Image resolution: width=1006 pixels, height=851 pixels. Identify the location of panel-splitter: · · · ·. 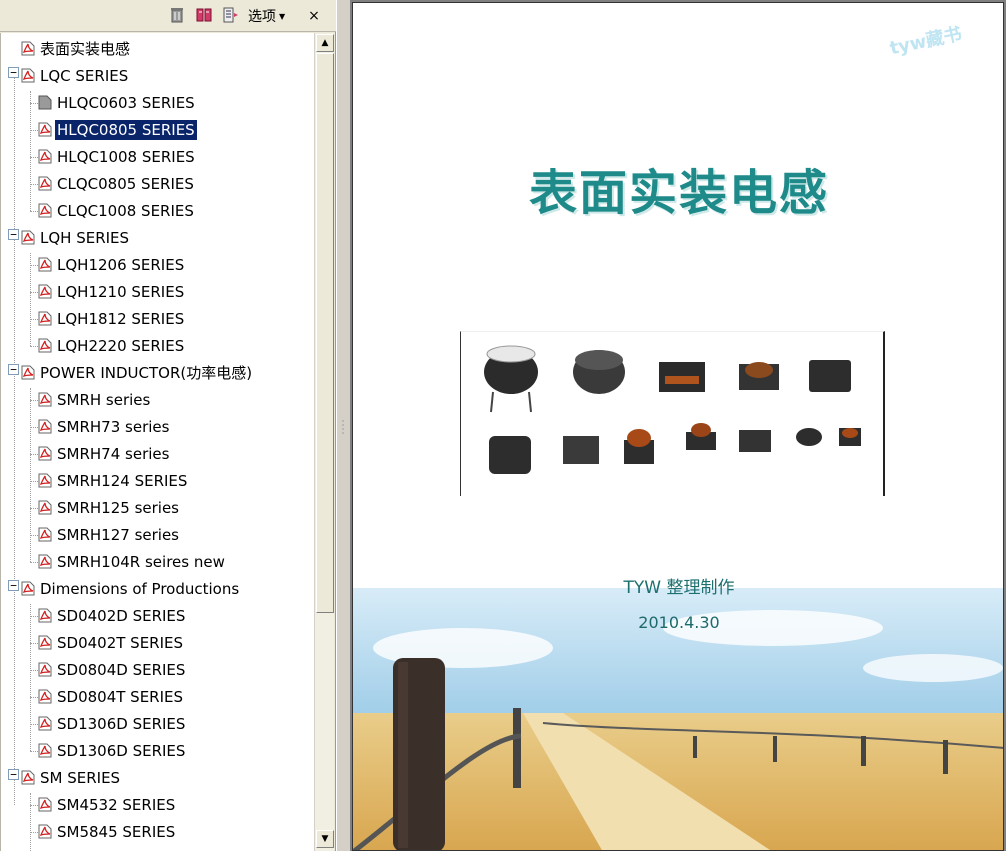
(343, 425).